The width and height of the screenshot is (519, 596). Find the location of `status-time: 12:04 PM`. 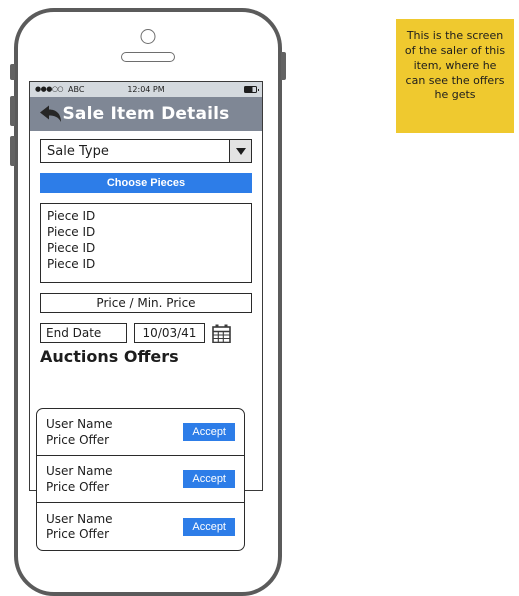

status-time: 12:04 PM is located at coordinates (146, 89).